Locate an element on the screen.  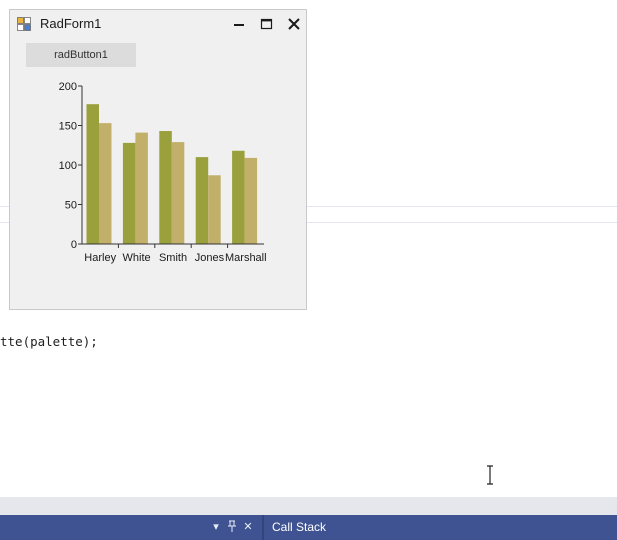
x-tick-label: White is located at coordinates (137, 258).